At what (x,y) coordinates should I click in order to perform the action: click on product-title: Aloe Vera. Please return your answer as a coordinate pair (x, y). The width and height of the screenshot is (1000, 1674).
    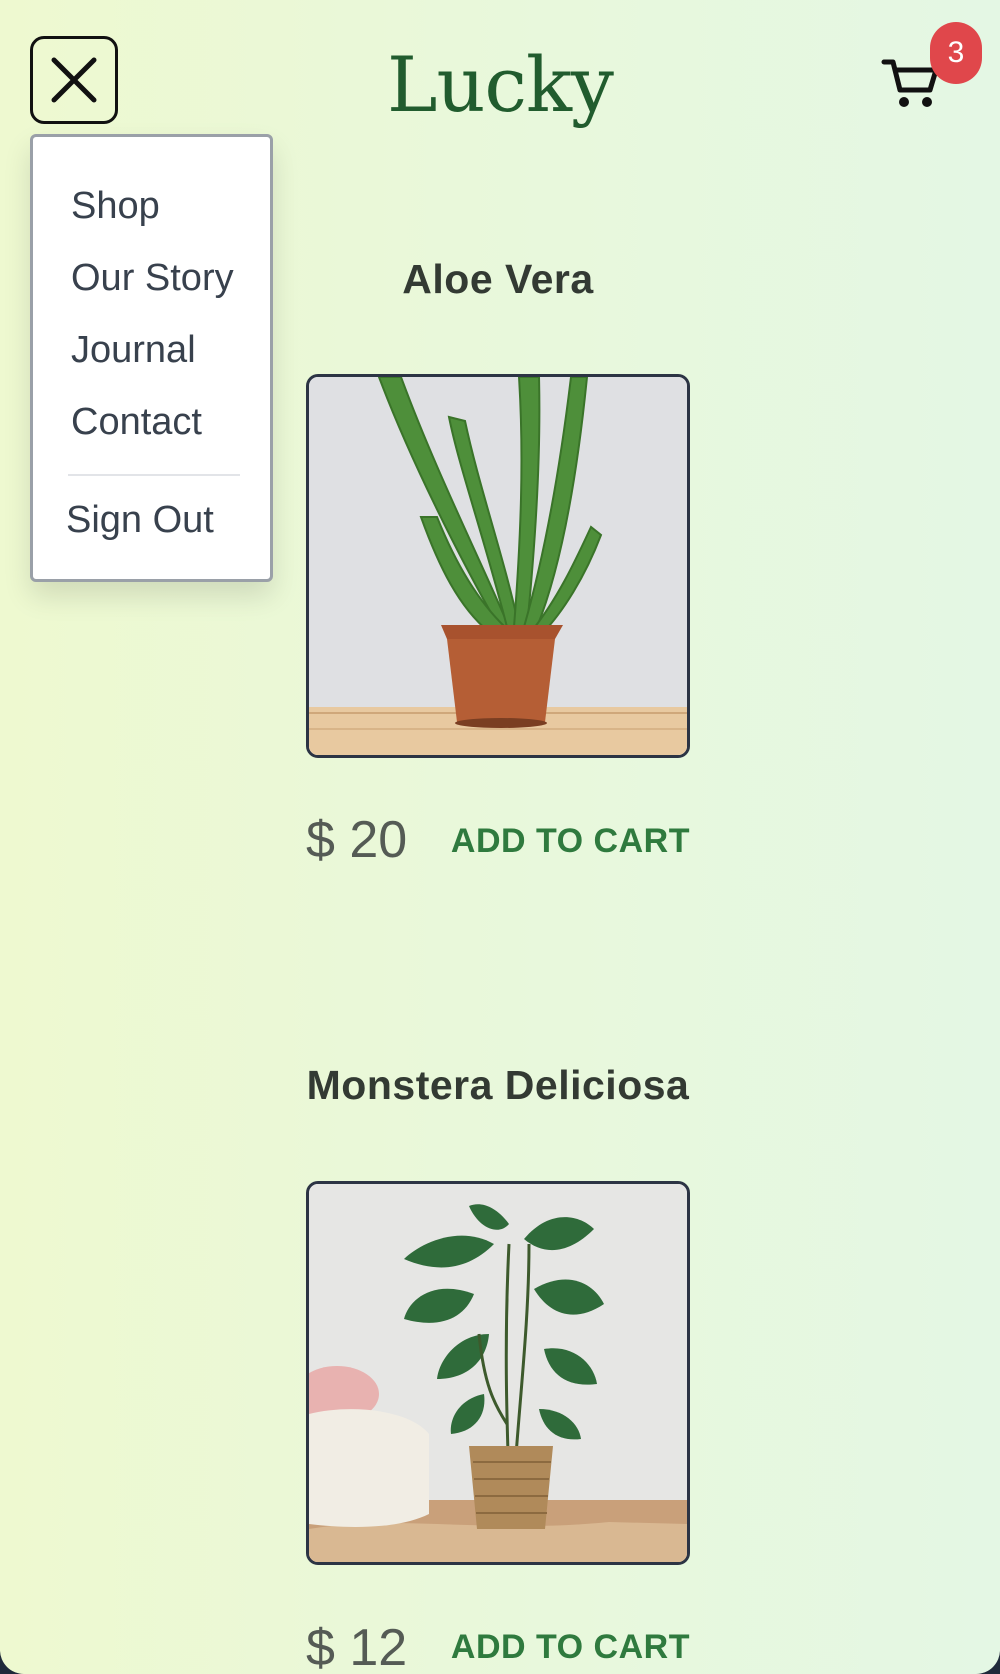
    Looking at the image, I should click on (498, 279).